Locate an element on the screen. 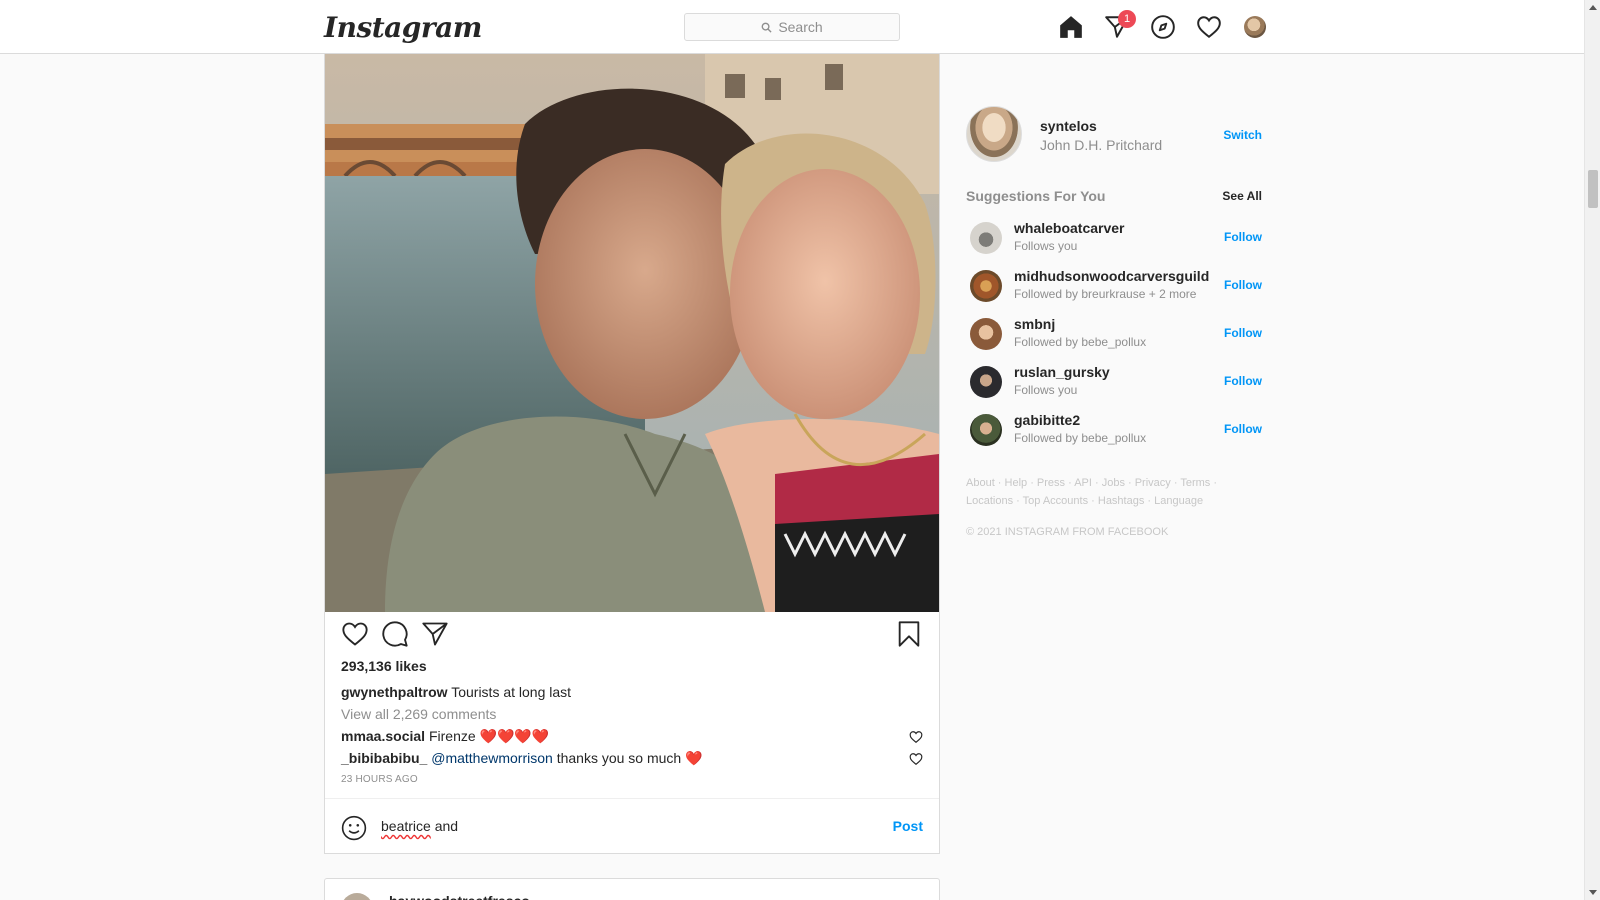  post-comment-button: Post is located at coordinates (908, 826).